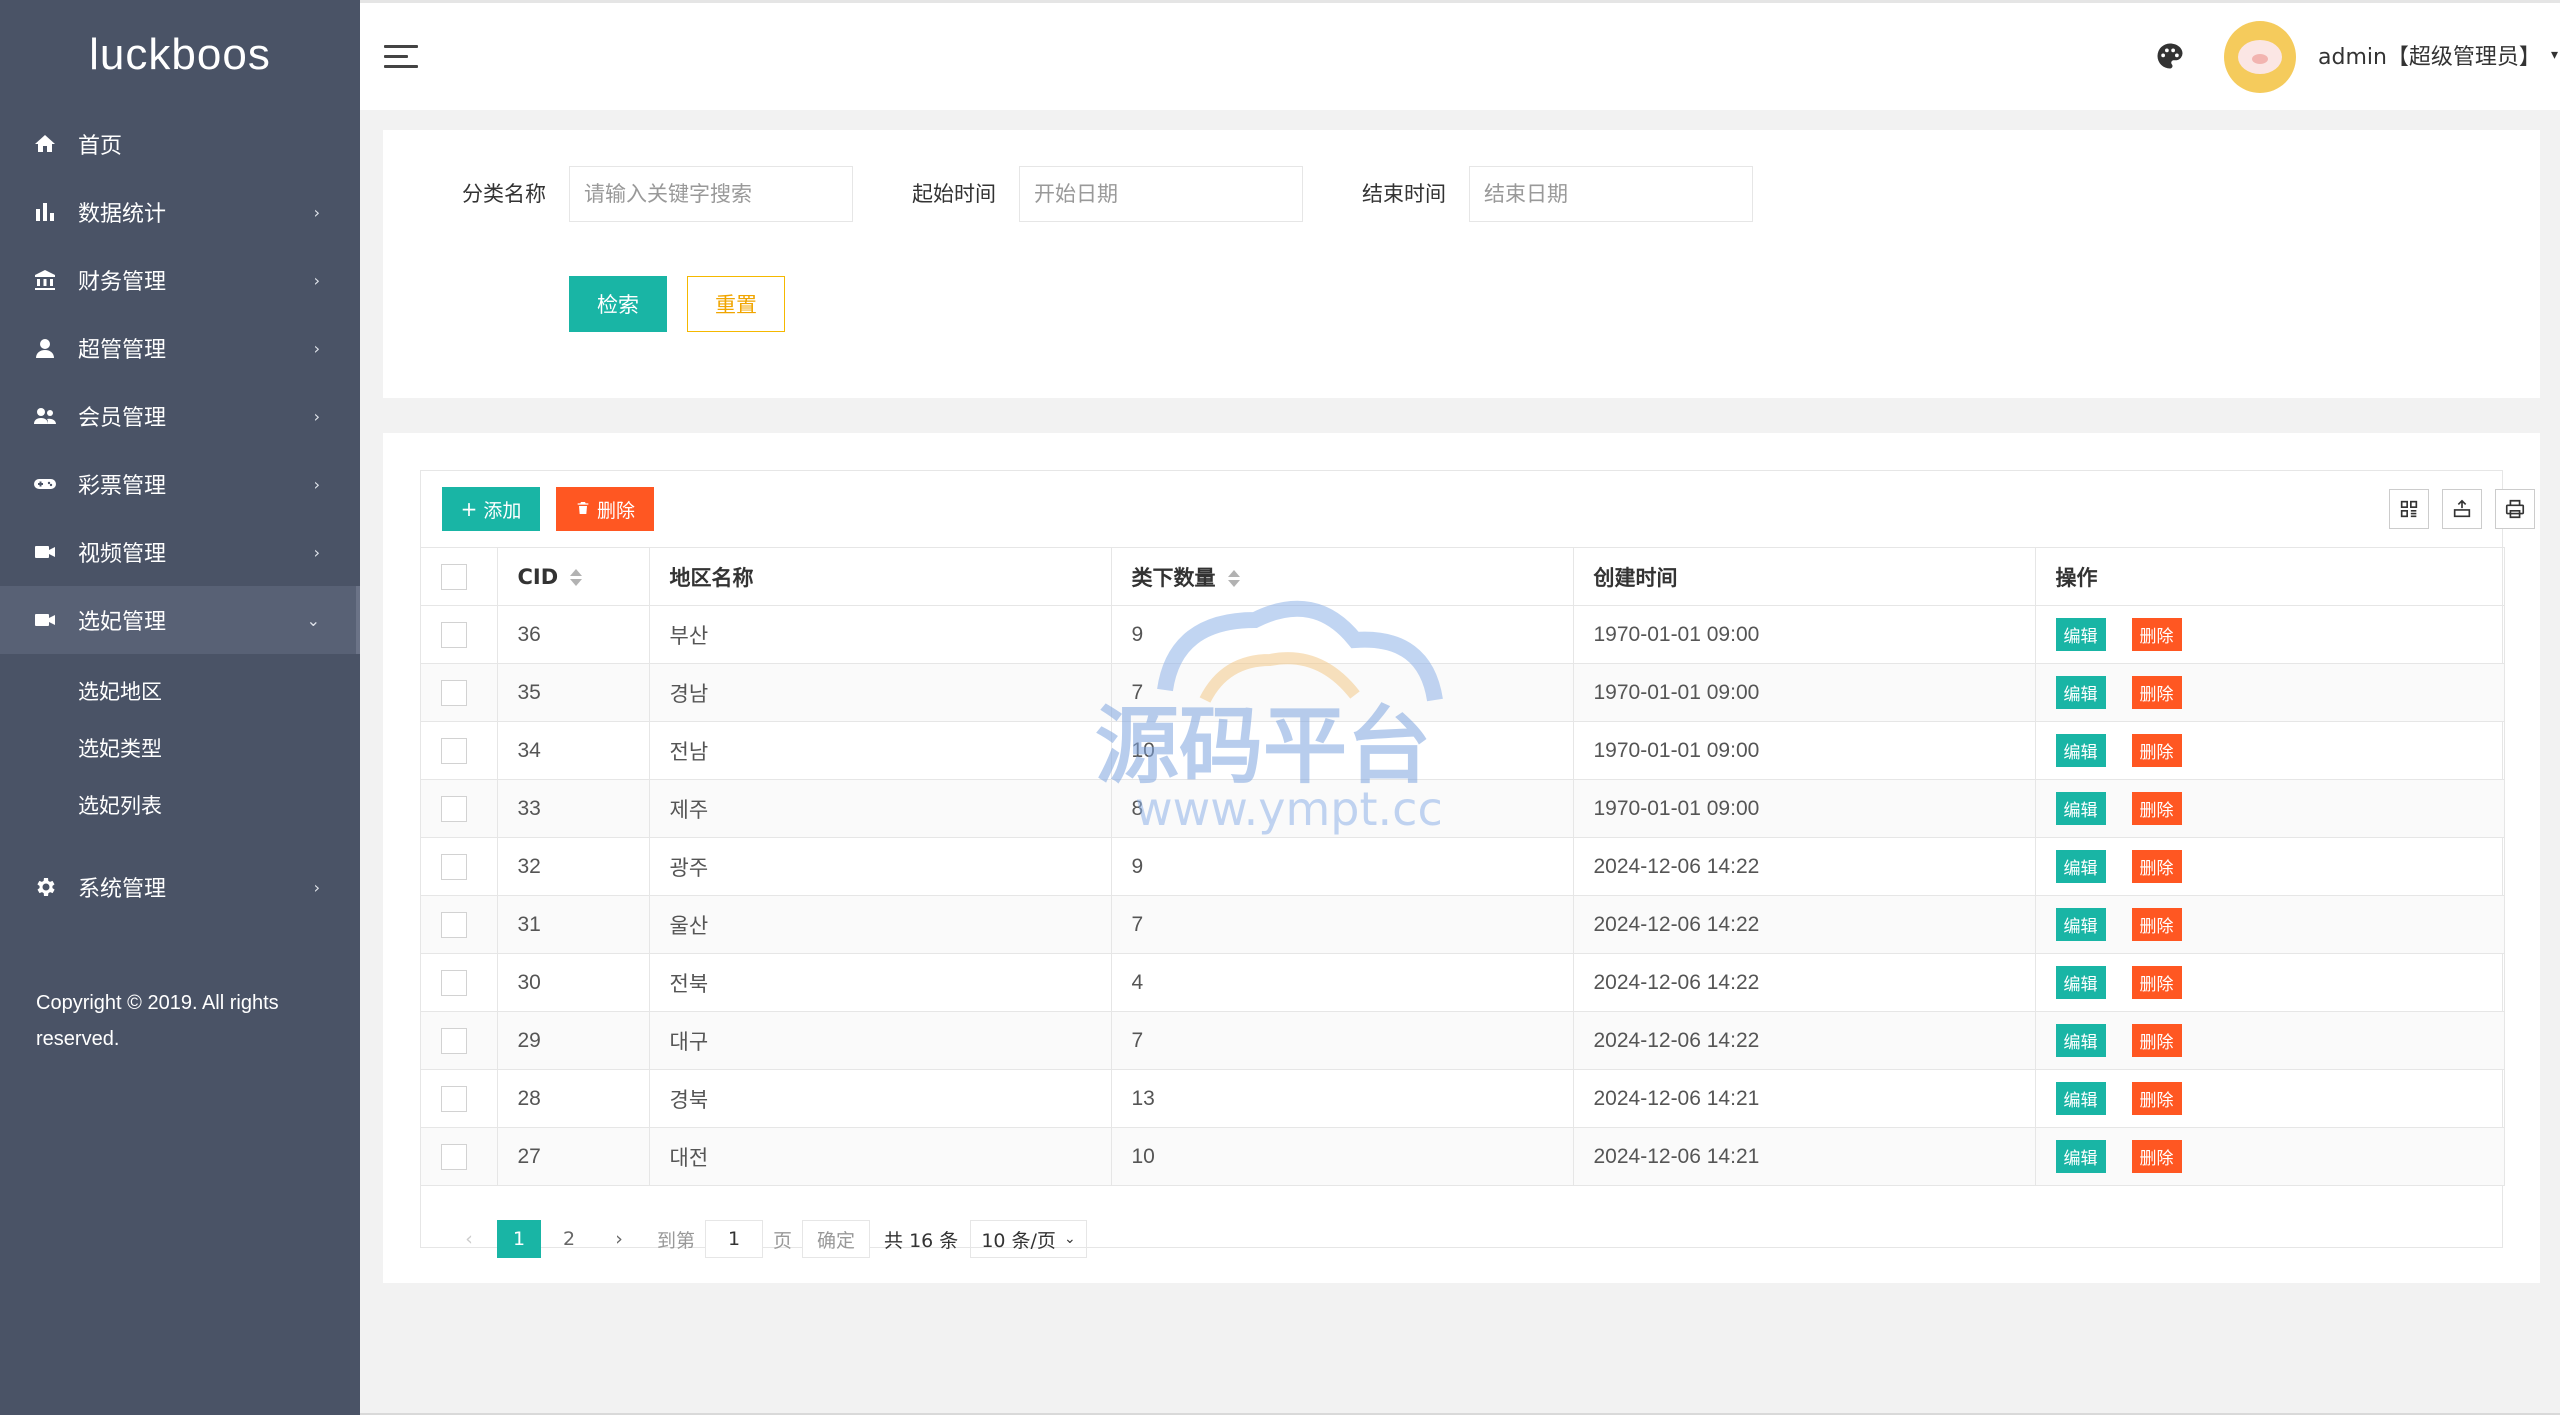 The height and width of the screenshot is (1415, 2560). Describe the element at coordinates (180, 620) in the screenshot. I see `sidebar-item-selection: 选妃管理 ⌄` at that location.